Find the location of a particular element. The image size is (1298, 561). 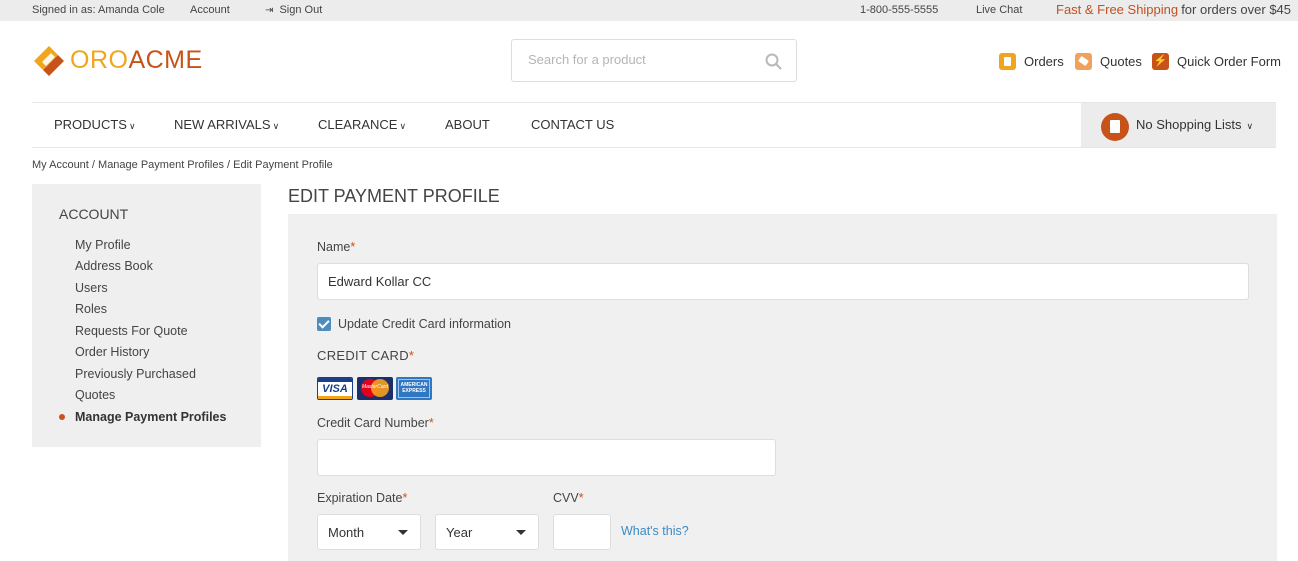

amex-logo: AMERICAN EXPRESS is located at coordinates (414, 388).